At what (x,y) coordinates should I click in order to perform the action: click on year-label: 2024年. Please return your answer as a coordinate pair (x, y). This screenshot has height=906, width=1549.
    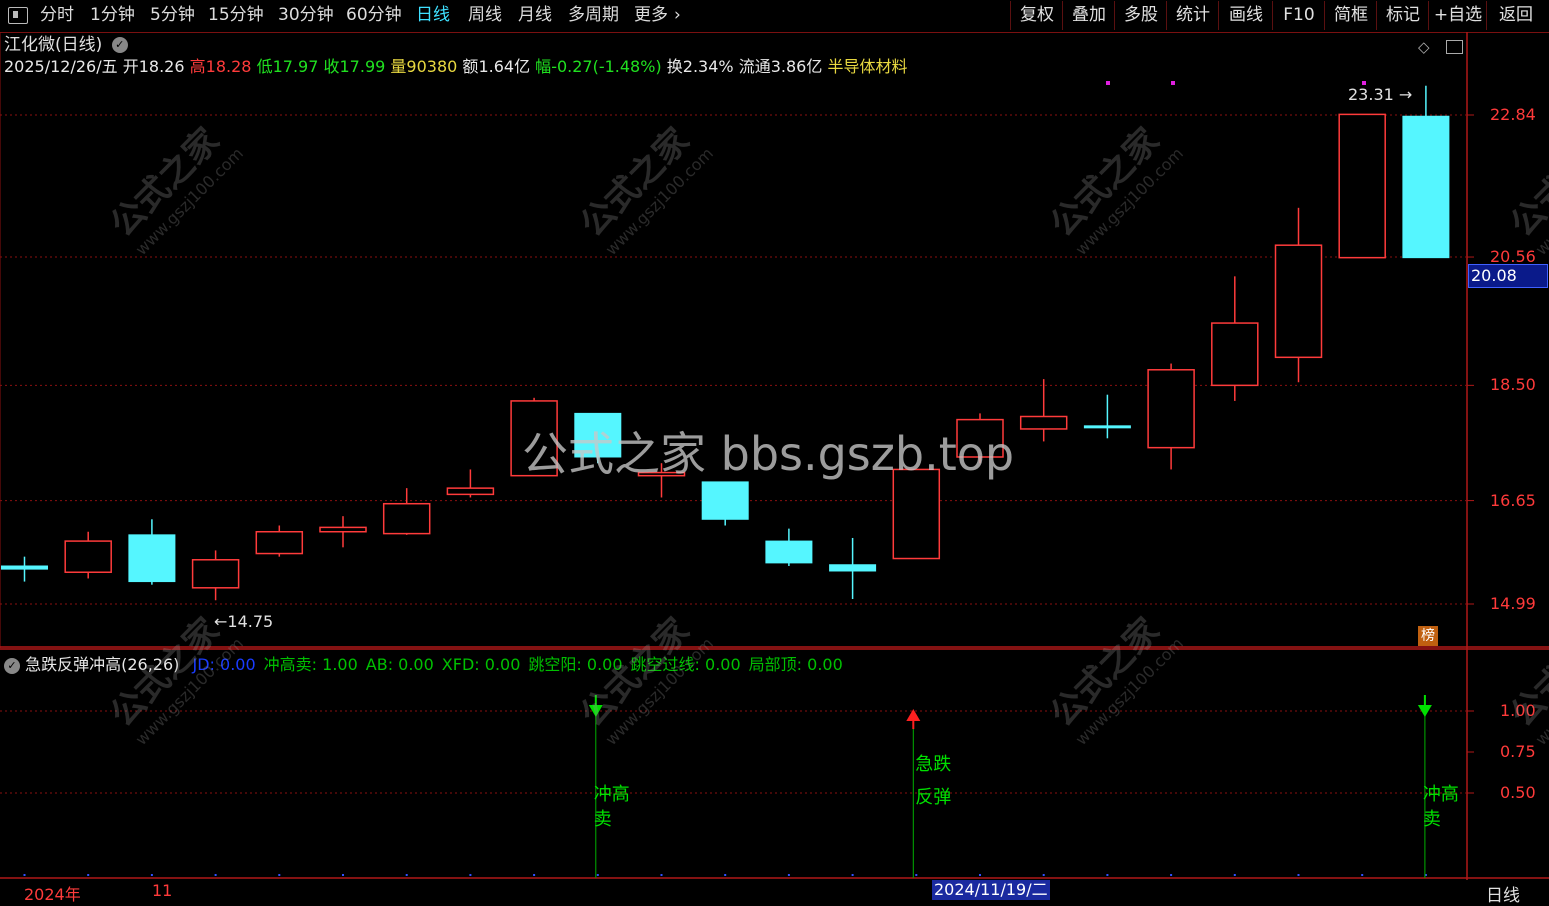
    Looking at the image, I should click on (52, 894).